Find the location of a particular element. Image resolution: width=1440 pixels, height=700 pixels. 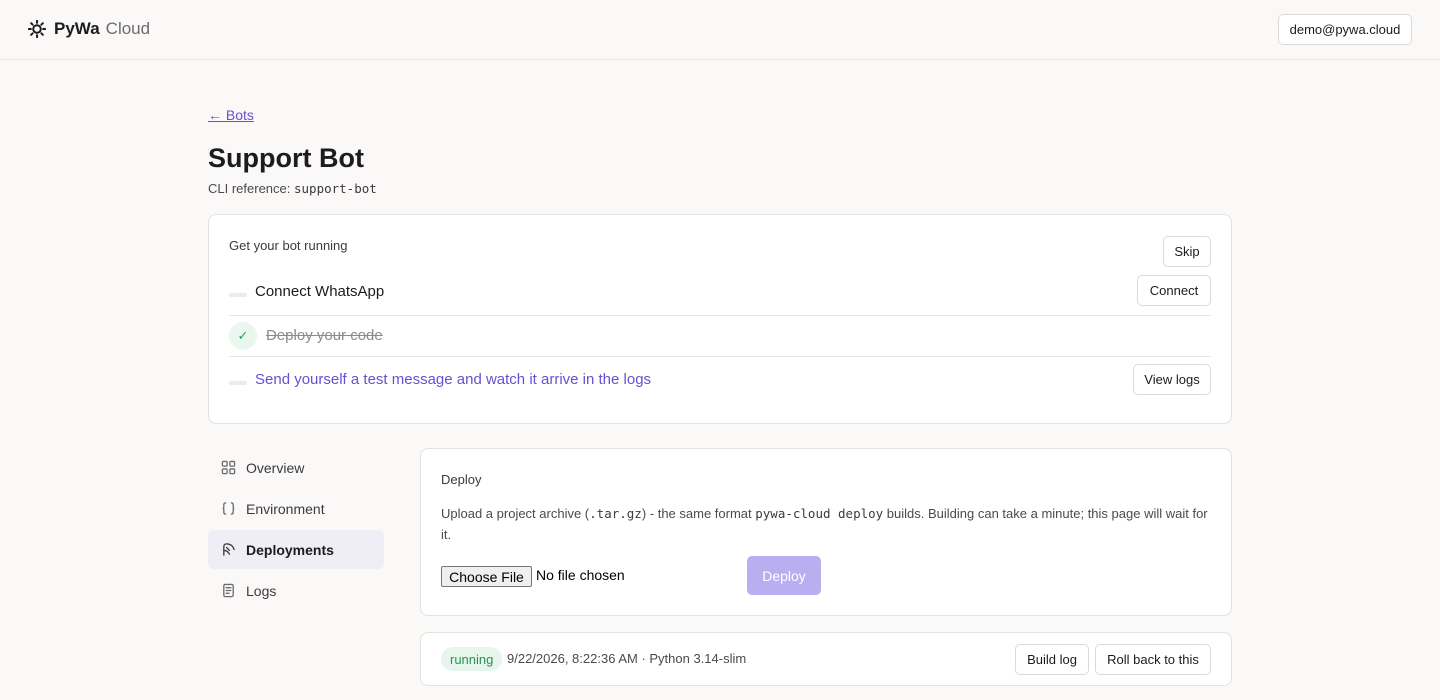

choose-file-button: Choose File is located at coordinates (486, 576).